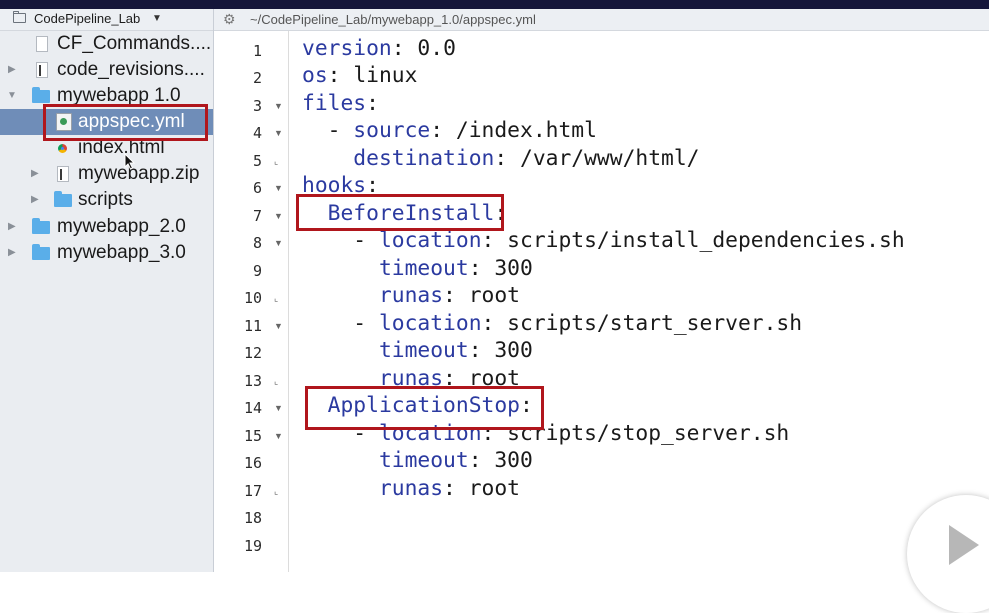 This screenshot has height=613, width=989. I want to click on line-number: 9, so click(257, 271).